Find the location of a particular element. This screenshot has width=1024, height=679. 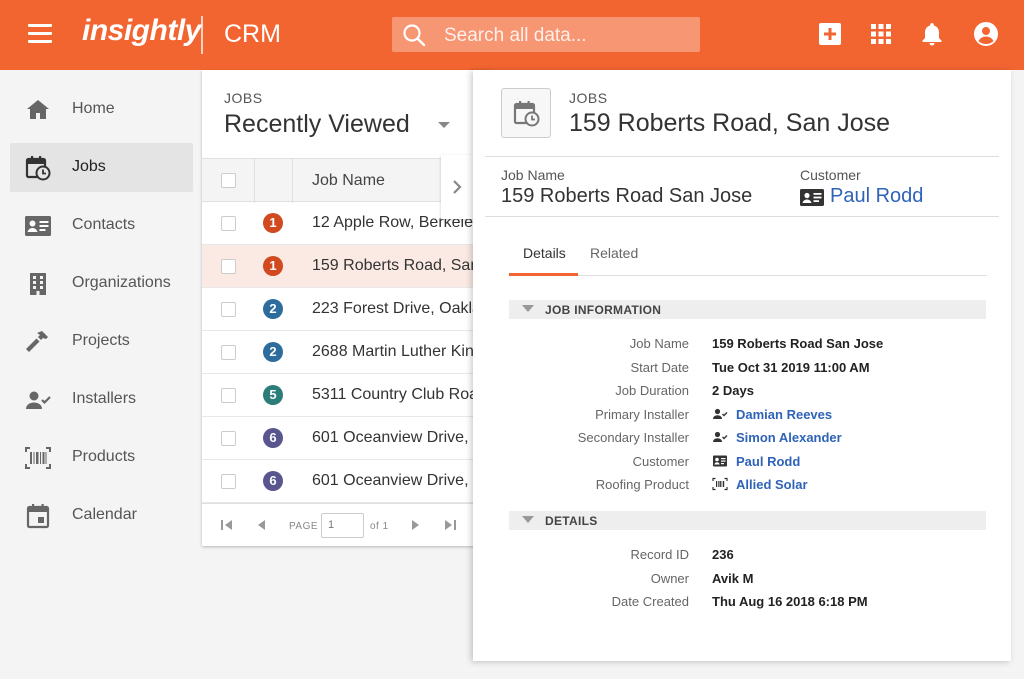

job-name-link: 223 Forest Drive, Oakland is located at coordinates (402, 309).